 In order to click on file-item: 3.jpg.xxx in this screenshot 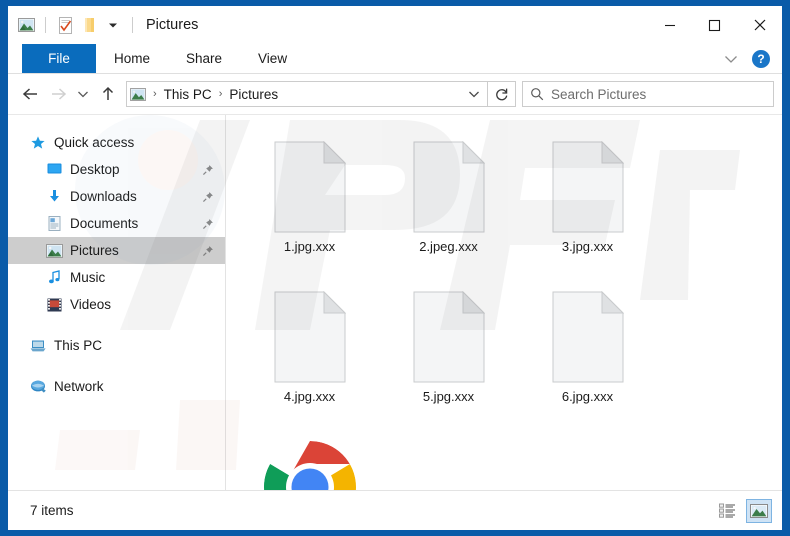, I will do `click(587, 208)`.